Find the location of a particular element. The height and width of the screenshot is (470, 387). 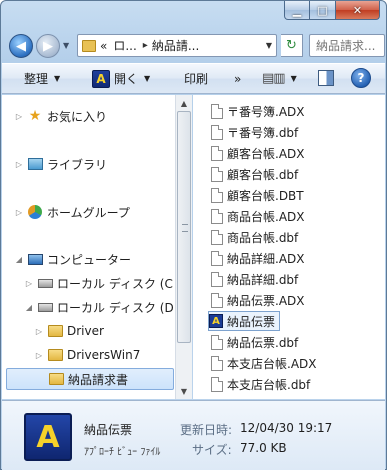

scroll-thumb is located at coordinates (184, 227).